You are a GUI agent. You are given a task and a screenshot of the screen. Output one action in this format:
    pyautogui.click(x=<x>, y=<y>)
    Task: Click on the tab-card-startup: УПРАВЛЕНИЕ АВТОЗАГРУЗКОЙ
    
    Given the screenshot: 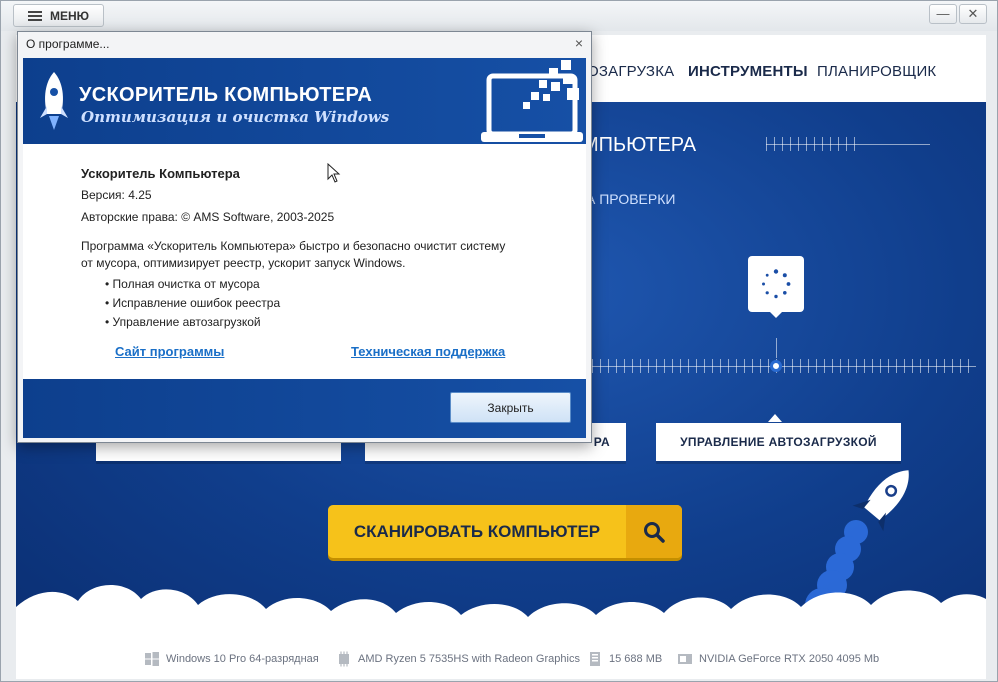 What is the action you would take?
    pyautogui.click(x=778, y=442)
    